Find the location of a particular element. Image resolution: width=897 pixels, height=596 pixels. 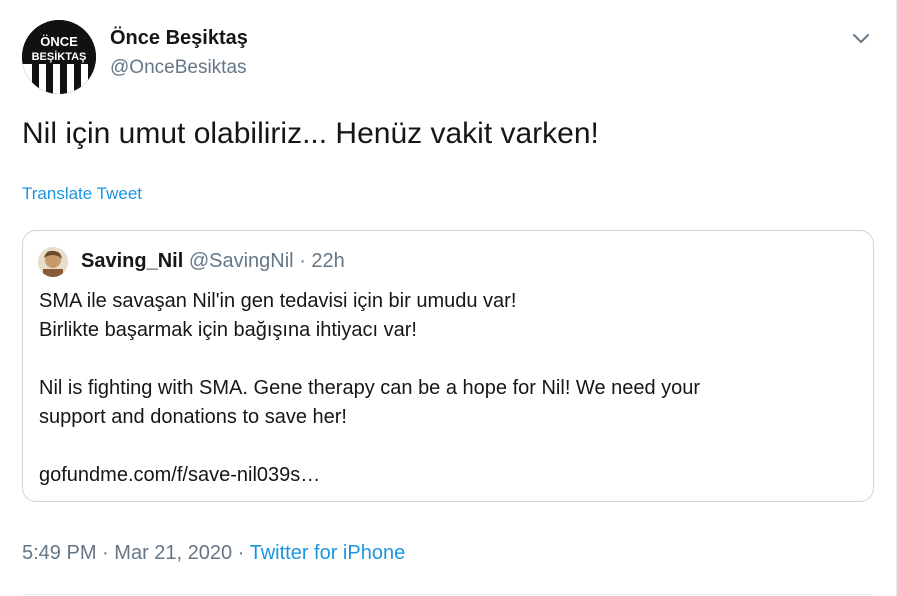

translate-tweet-link: Translate Tweet is located at coordinates (82, 194).